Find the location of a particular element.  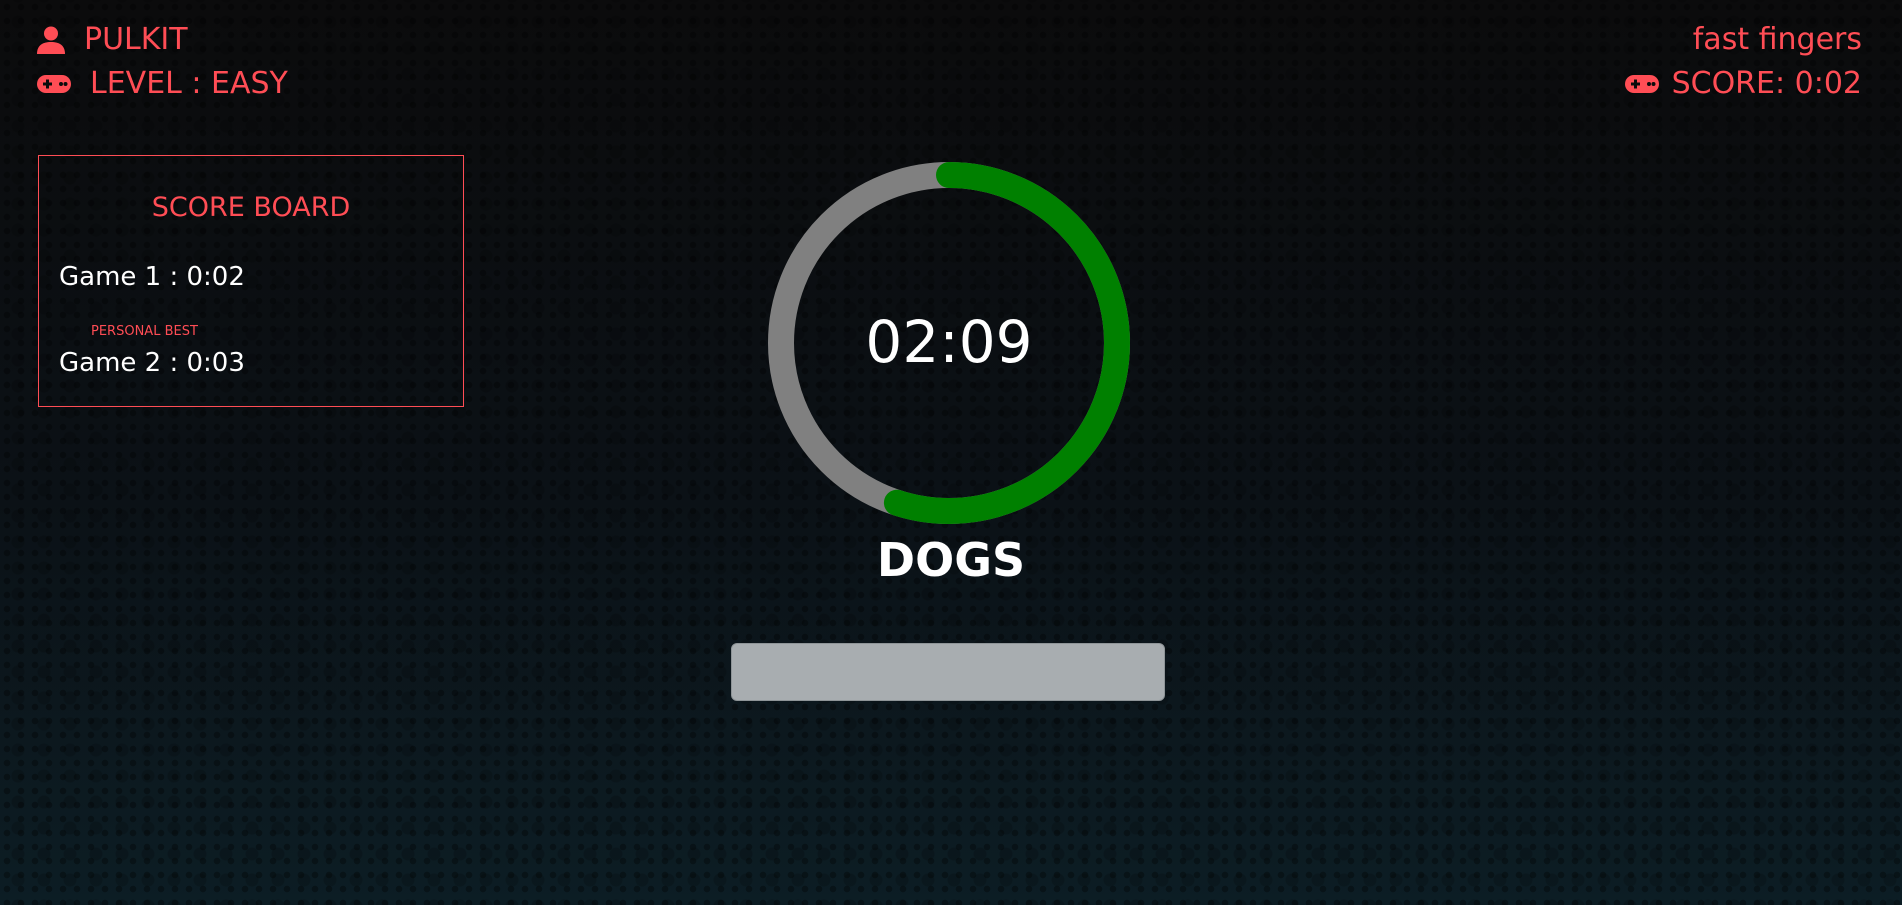

score-board-title: SCORE BOARD is located at coordinates (251, 207).